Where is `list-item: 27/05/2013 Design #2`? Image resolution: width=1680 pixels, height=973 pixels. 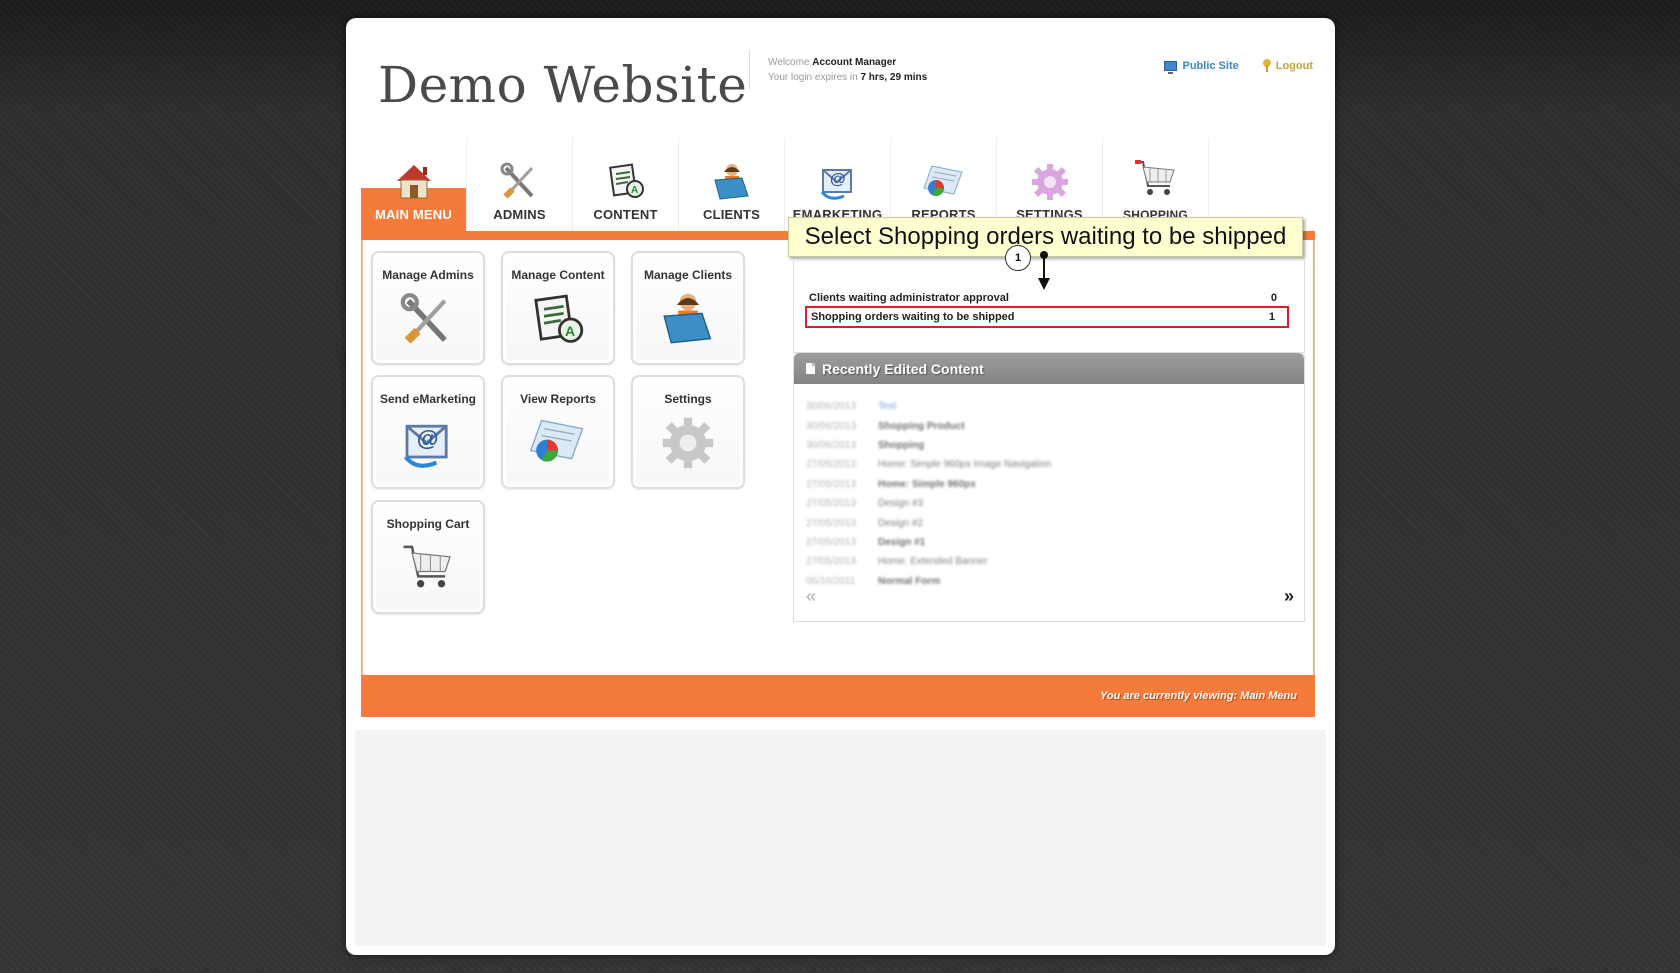
list-item: 27/05/2013 Design #2 is located at coordinates (928, 522).